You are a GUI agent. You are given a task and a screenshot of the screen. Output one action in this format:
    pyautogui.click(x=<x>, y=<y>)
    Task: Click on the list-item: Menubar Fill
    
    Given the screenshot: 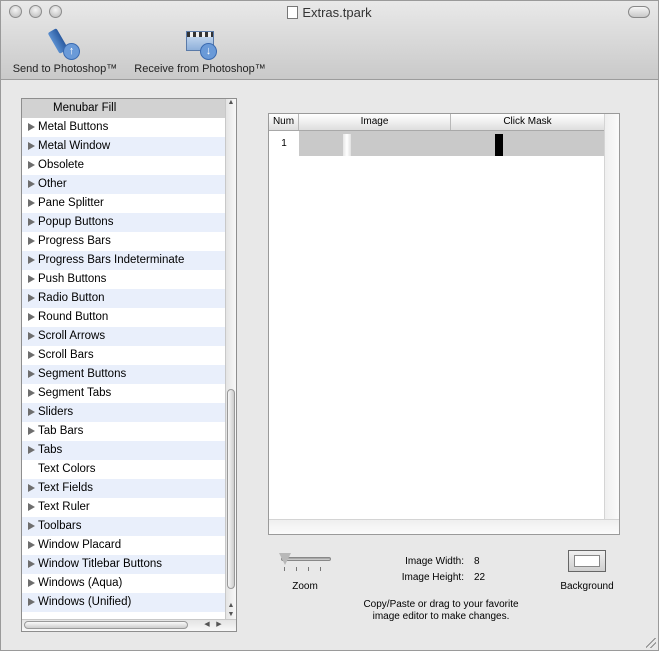 What is the action you would take?
    pyautogui.click(x=124, y=108)
    